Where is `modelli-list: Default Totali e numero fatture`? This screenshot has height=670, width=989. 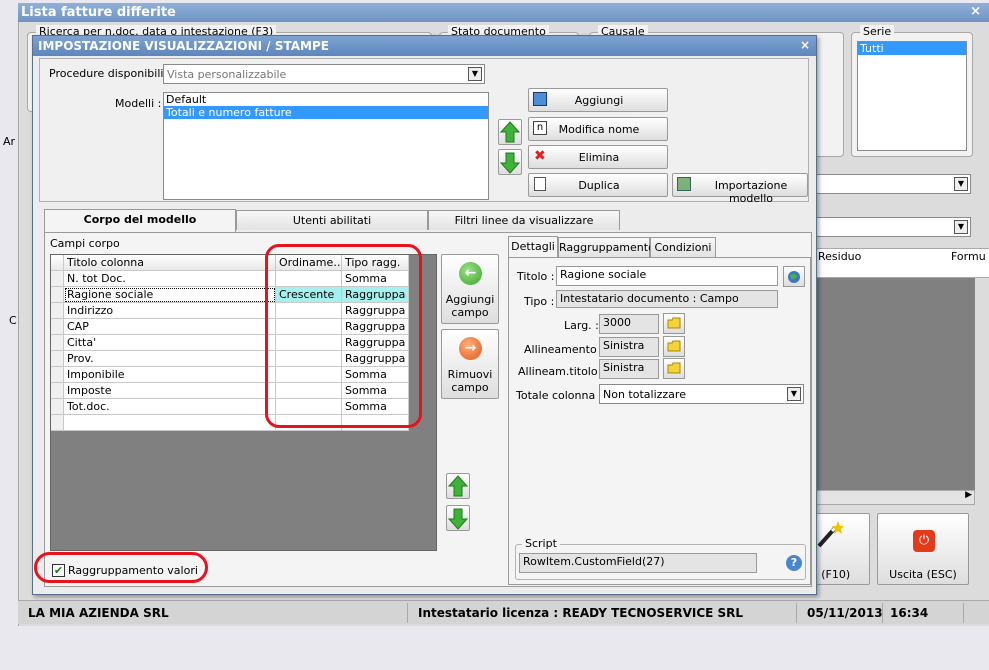 modelli-list: Default Totali e numero fatture is located at coordinates (326, 146).